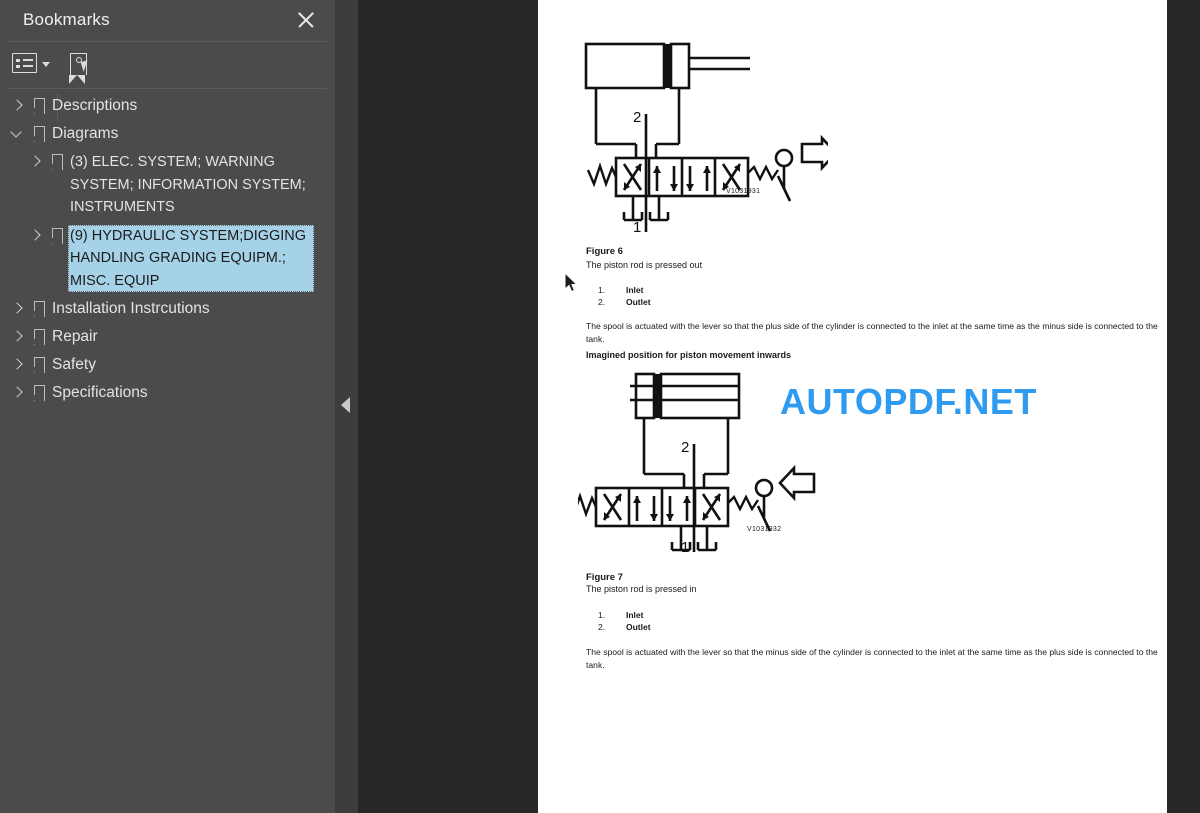 The width and height of the screenshot is (1200, 813). Describe the element at coordinates (167, 337) in the screenshot. I see `bookmark-item: Repair` at that location.